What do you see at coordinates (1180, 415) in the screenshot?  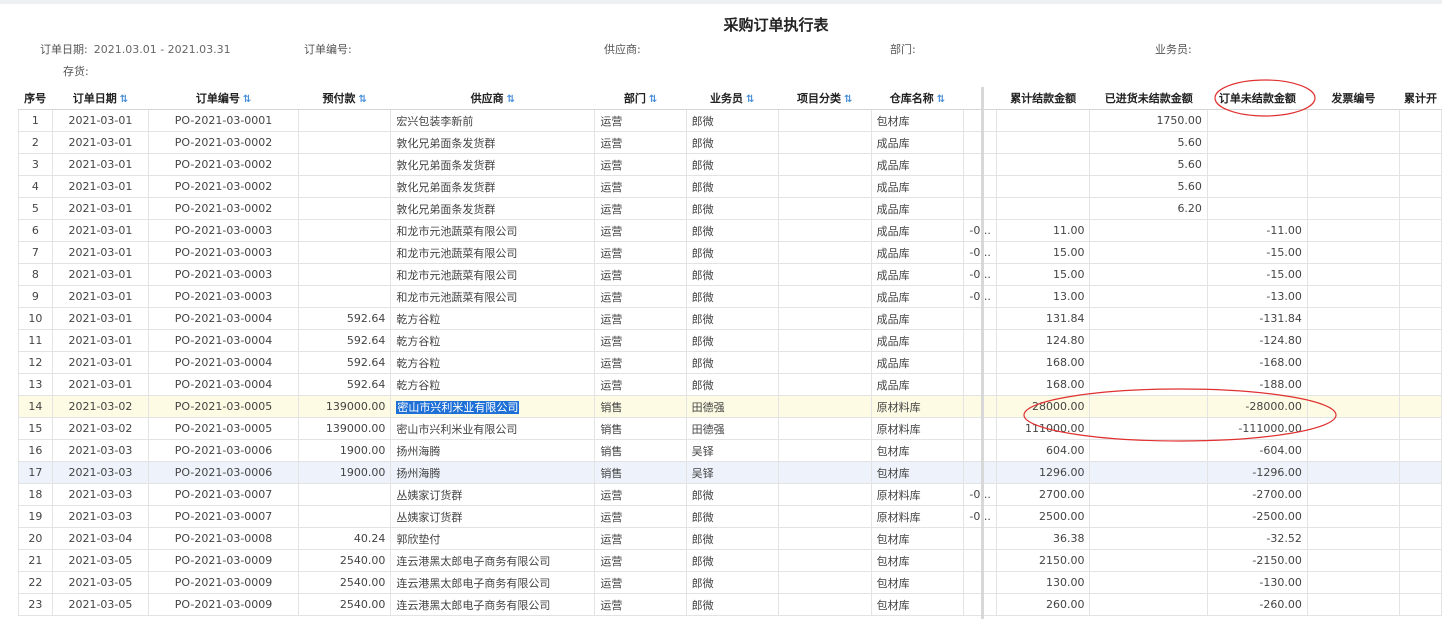 I see `annotation-circle-rows` at bounding box center [1180, 415].